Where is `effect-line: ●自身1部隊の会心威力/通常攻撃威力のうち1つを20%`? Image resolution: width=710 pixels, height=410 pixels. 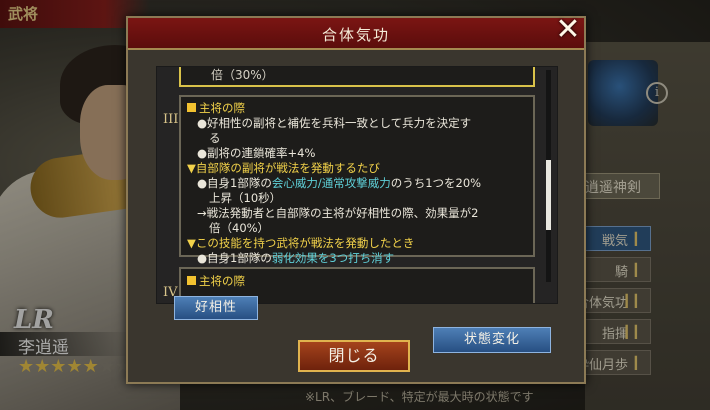 effect-line: ●自身1部隊の会心威力/通常攻撃威力のうち1つを20% is located at coordinates (339, 183).